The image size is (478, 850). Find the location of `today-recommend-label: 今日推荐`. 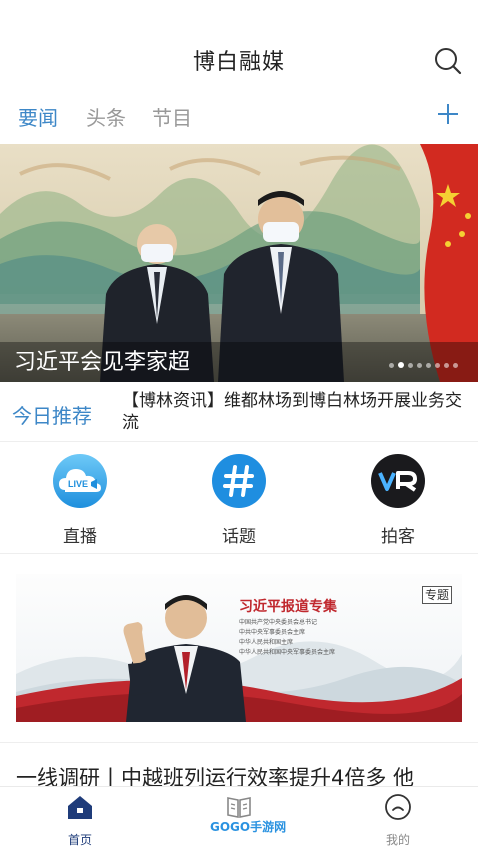

today-recommend-label: 今日推荐 is located at coordinates (52, 416).